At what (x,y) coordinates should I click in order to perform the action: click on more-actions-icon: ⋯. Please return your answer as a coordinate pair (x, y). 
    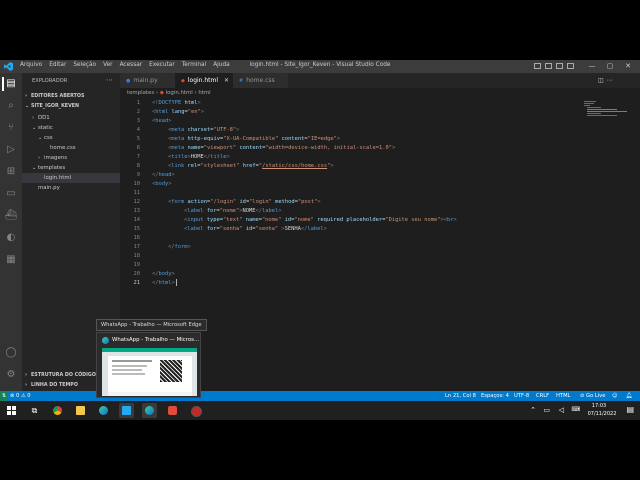
    Looking at the image, I should click on (109, 80).